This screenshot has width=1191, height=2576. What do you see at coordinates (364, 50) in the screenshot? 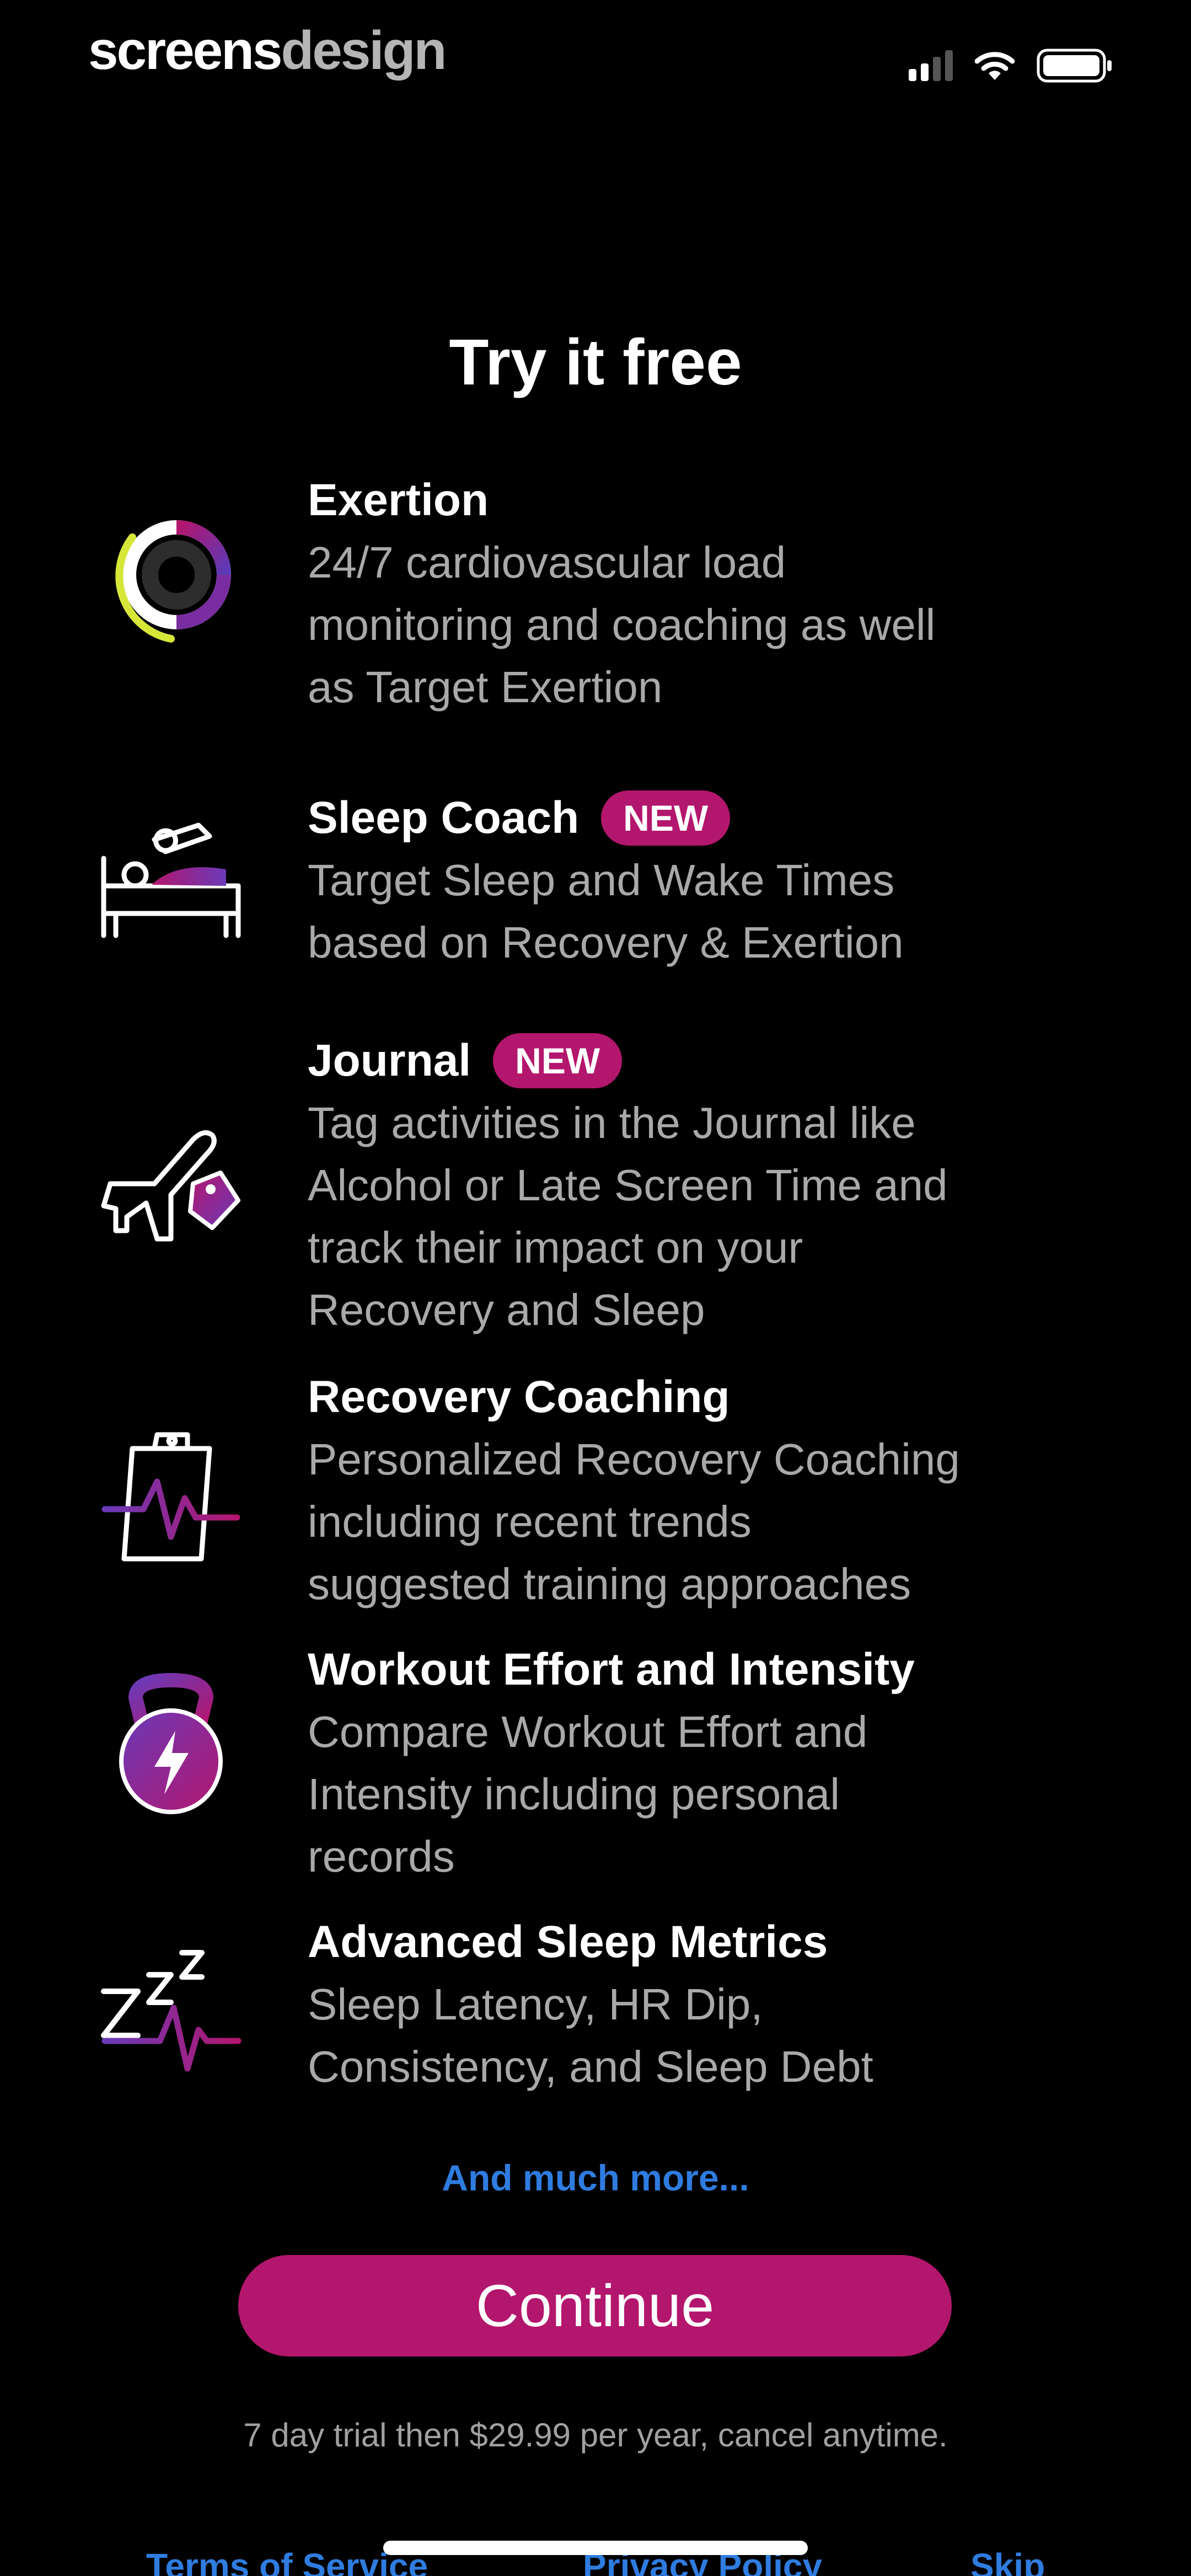
I see `brand-part-design: design` at bounding box center [364, 50].